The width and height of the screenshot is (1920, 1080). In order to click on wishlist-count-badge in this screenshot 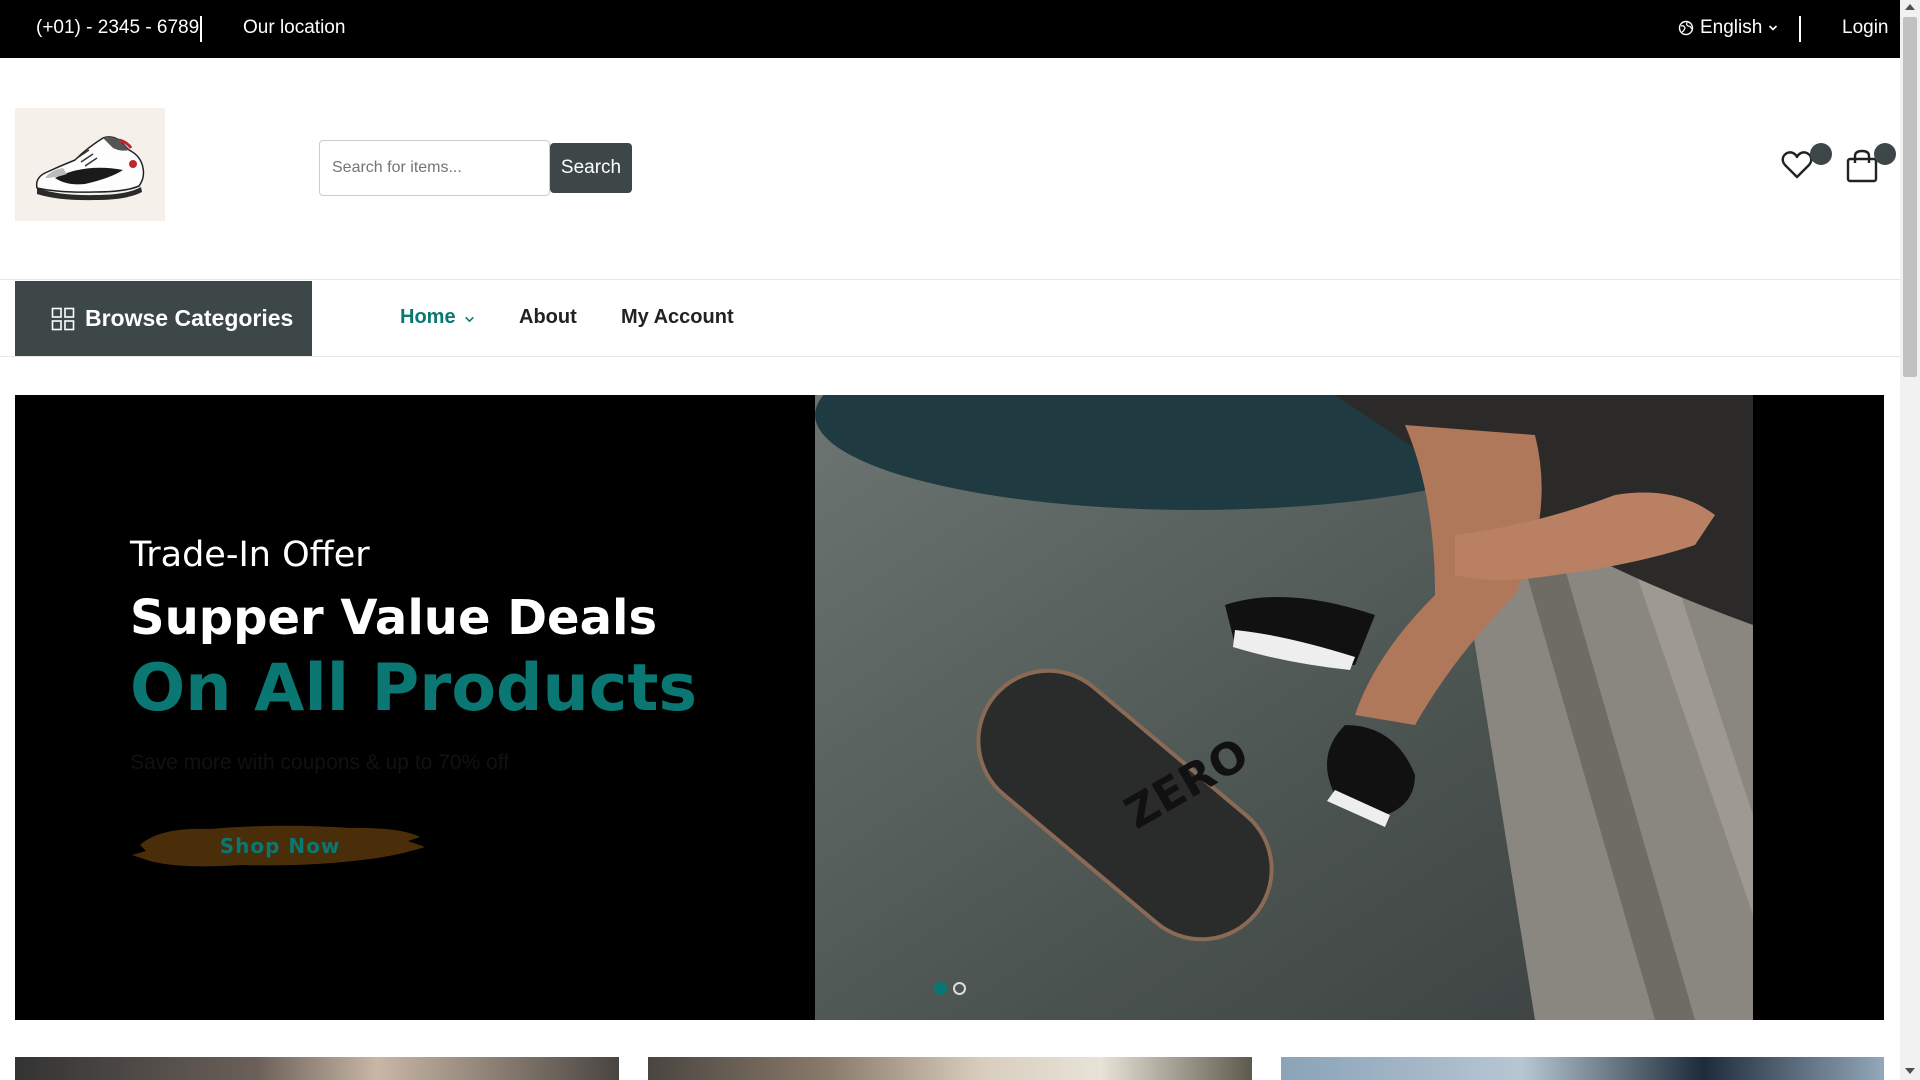, I will do `click(1821, 154)`.